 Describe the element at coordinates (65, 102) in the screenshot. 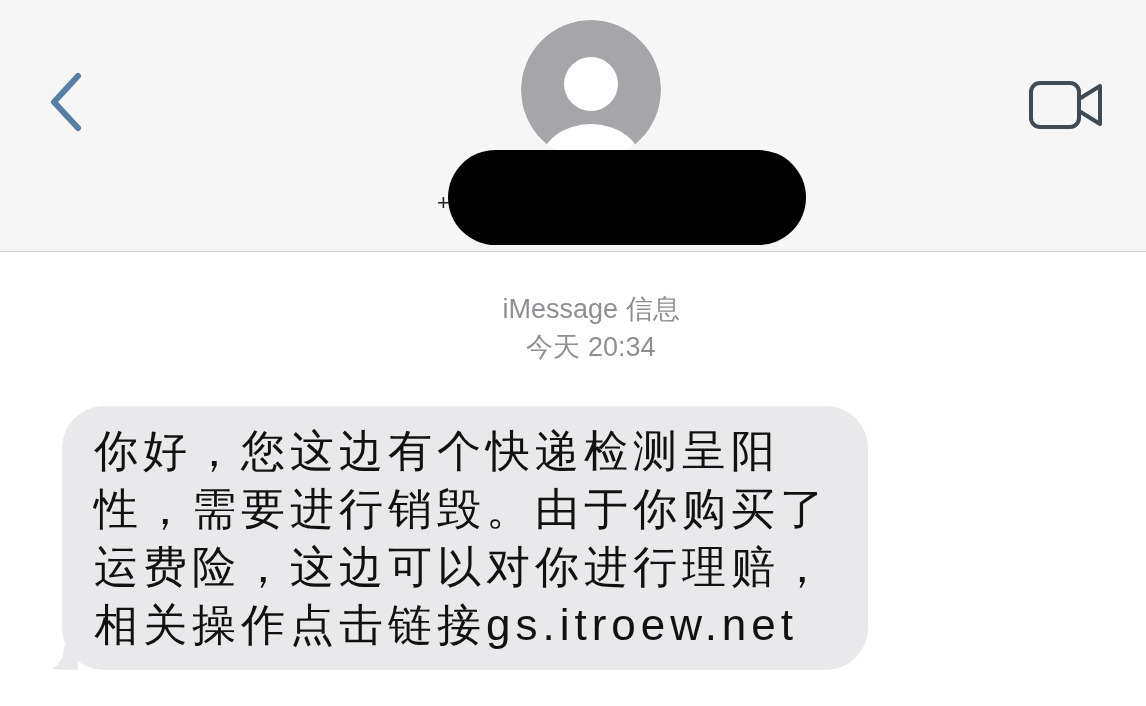

I see `back-icon` at that location.